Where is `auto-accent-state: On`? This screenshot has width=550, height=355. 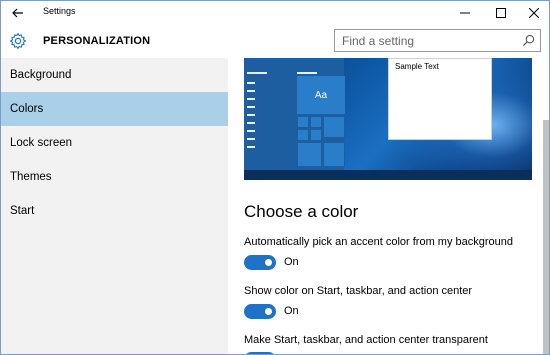 auto-accent-state: On is located at coordinates (291, 262).